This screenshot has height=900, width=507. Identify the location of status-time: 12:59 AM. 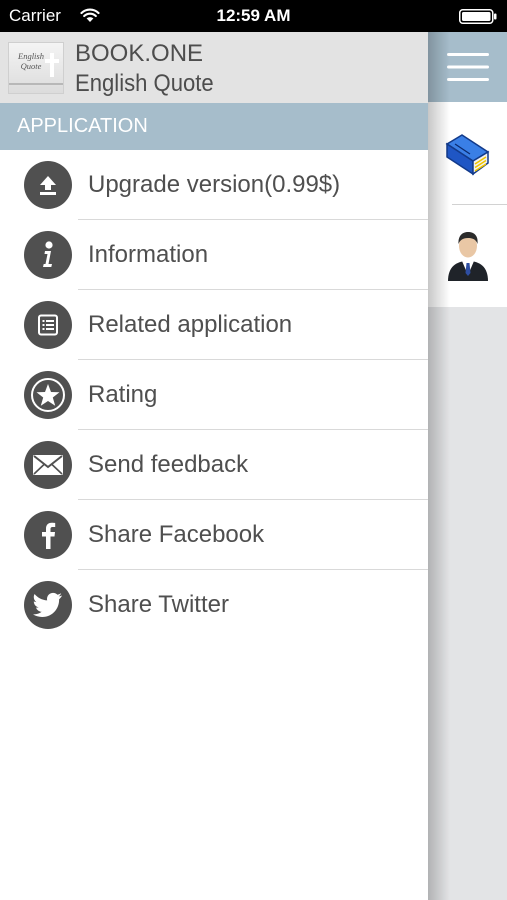
(253, 15).